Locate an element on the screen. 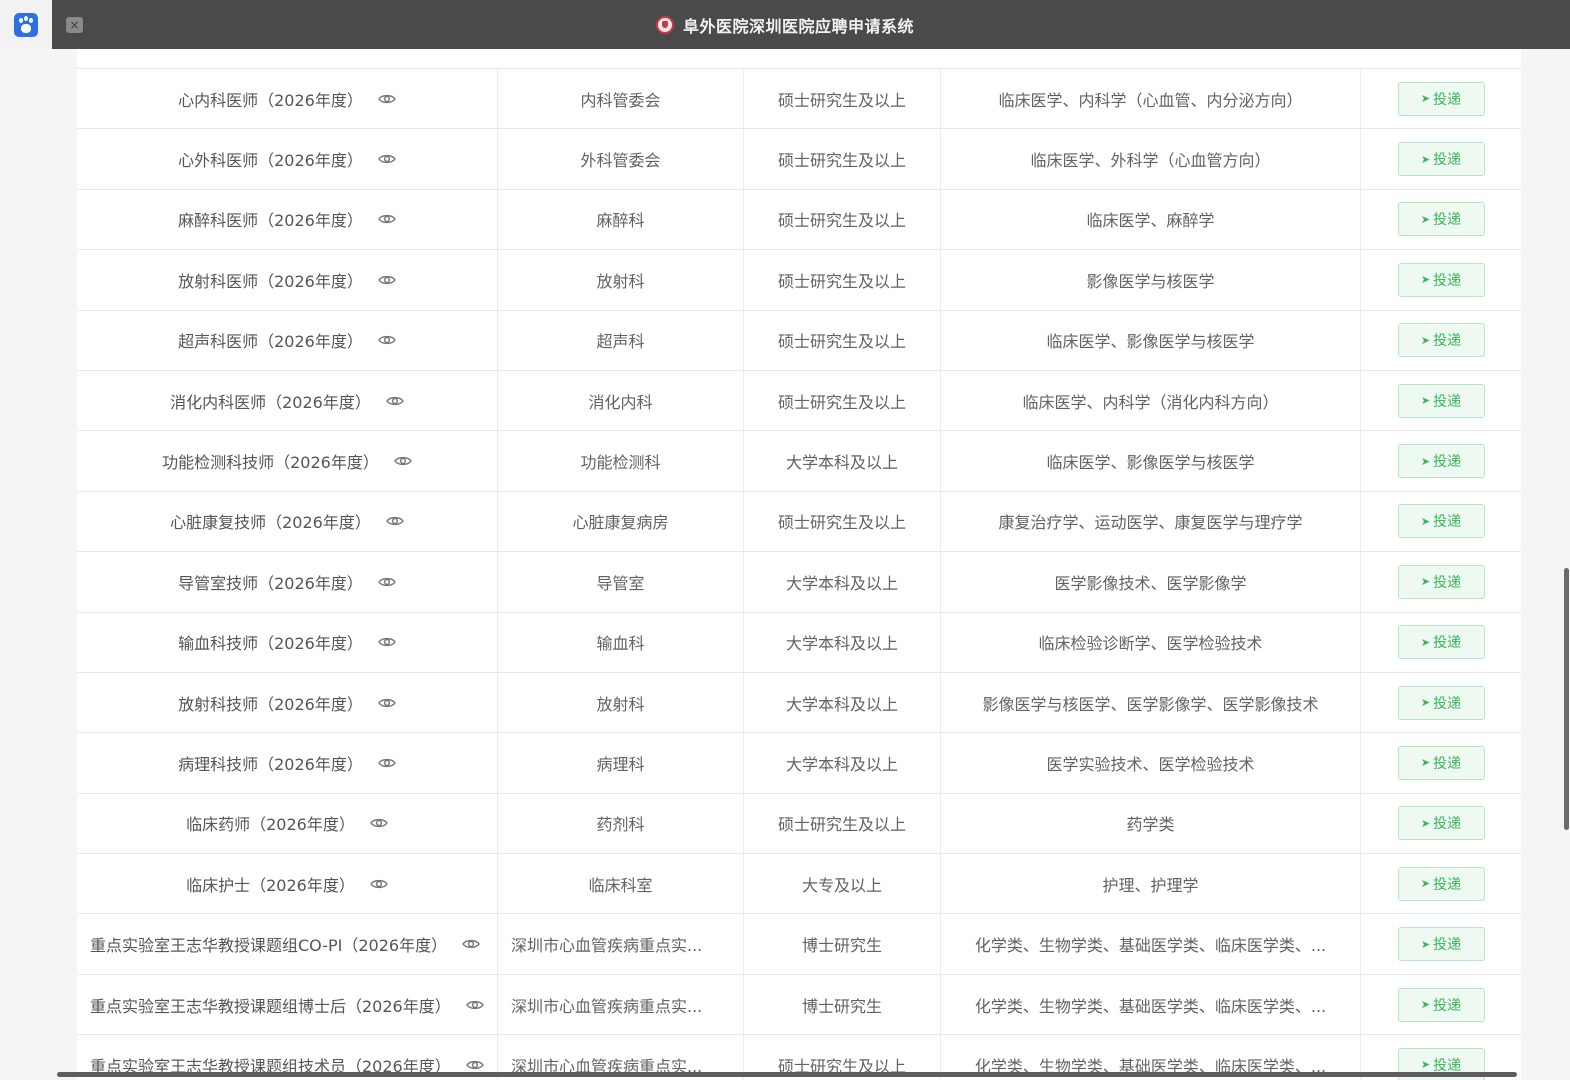 The width and height of the screenshot is (1570, 1080). table-row: 放射科医师（2026年度） 放射科 硕士研究生及以上 影像医学与核医学 ➤ 投递 is located at coordinates (799, 280).